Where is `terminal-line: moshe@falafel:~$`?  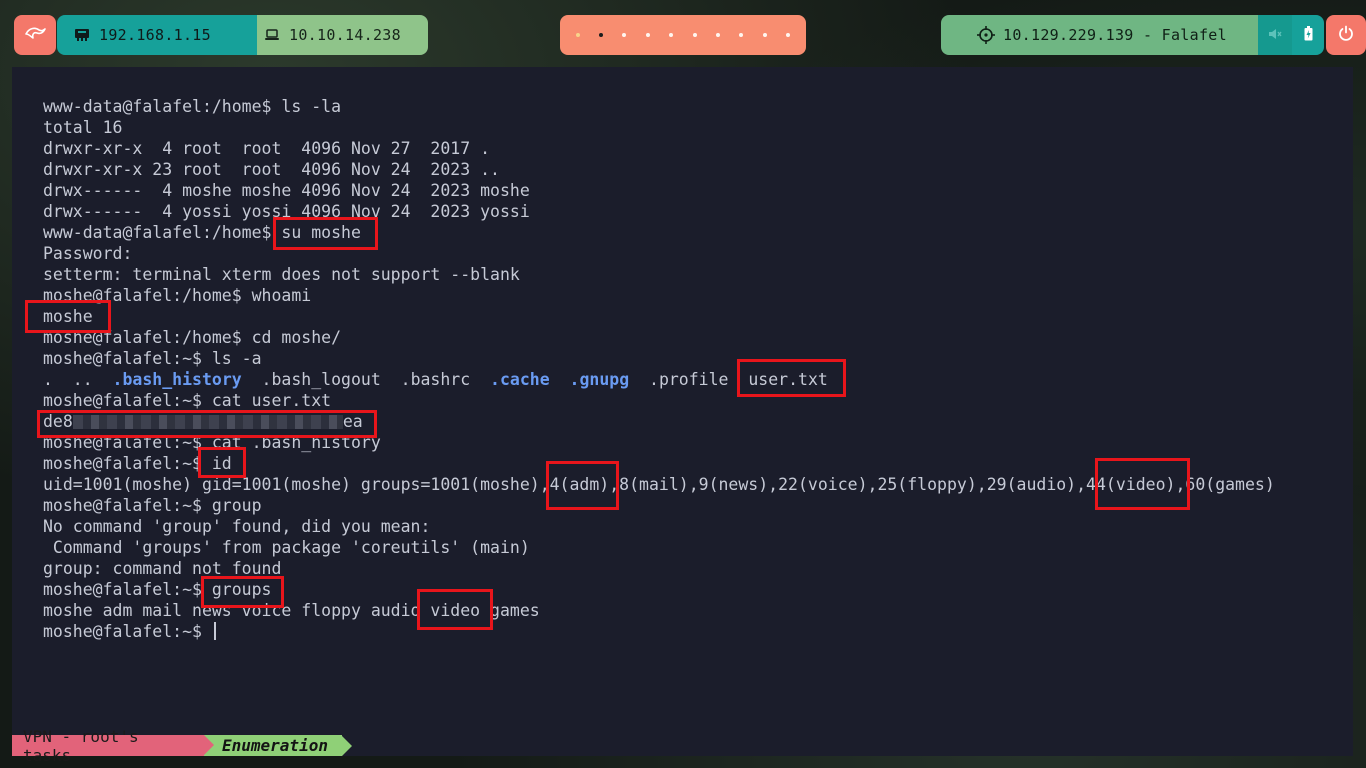 terminal-line: moshe@falafel:~$ is located at coordinates (659, 631).